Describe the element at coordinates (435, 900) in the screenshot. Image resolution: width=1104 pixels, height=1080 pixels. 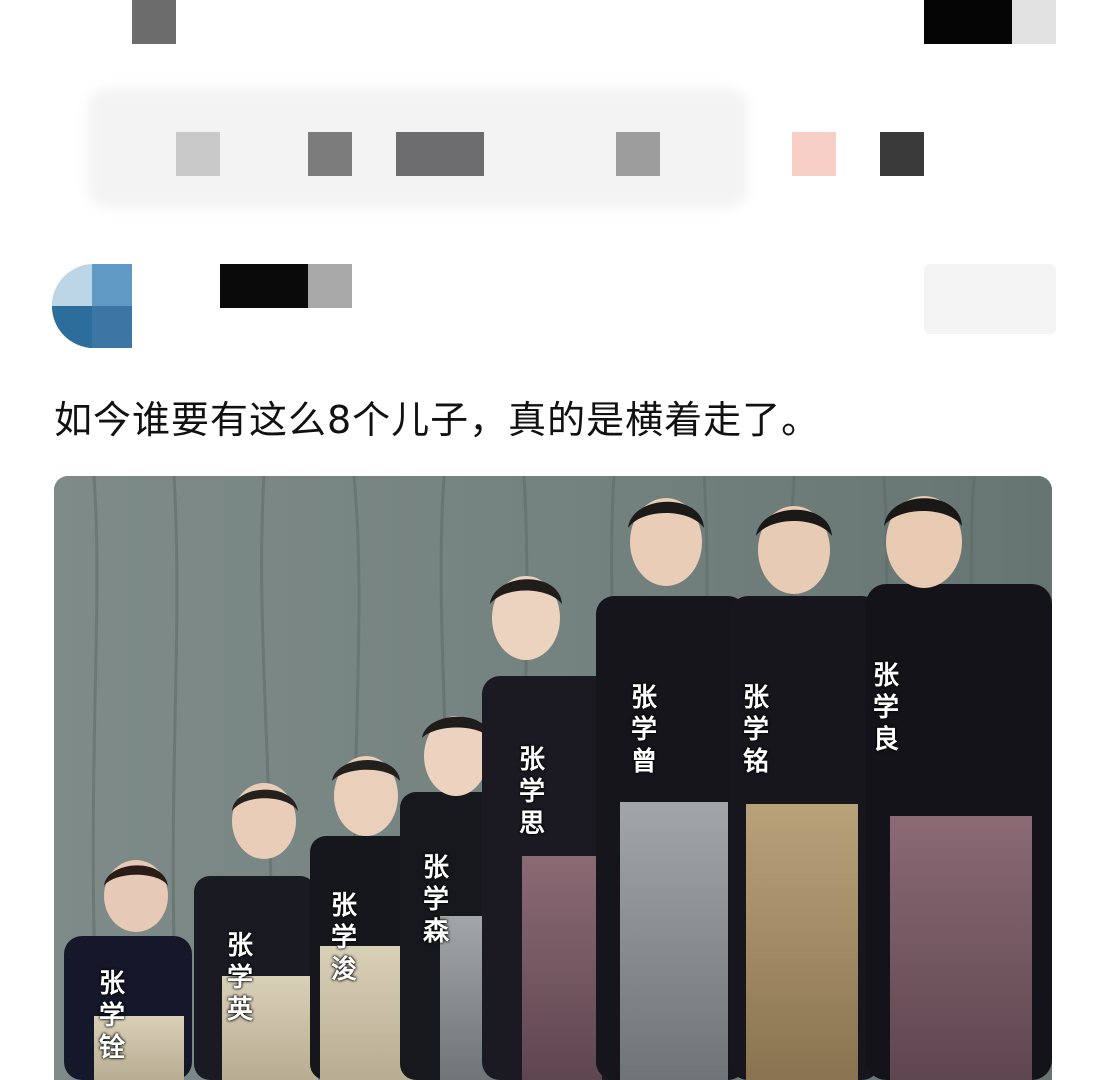
I see `name-tag-zhang-xuesen: 张学森` at that location.